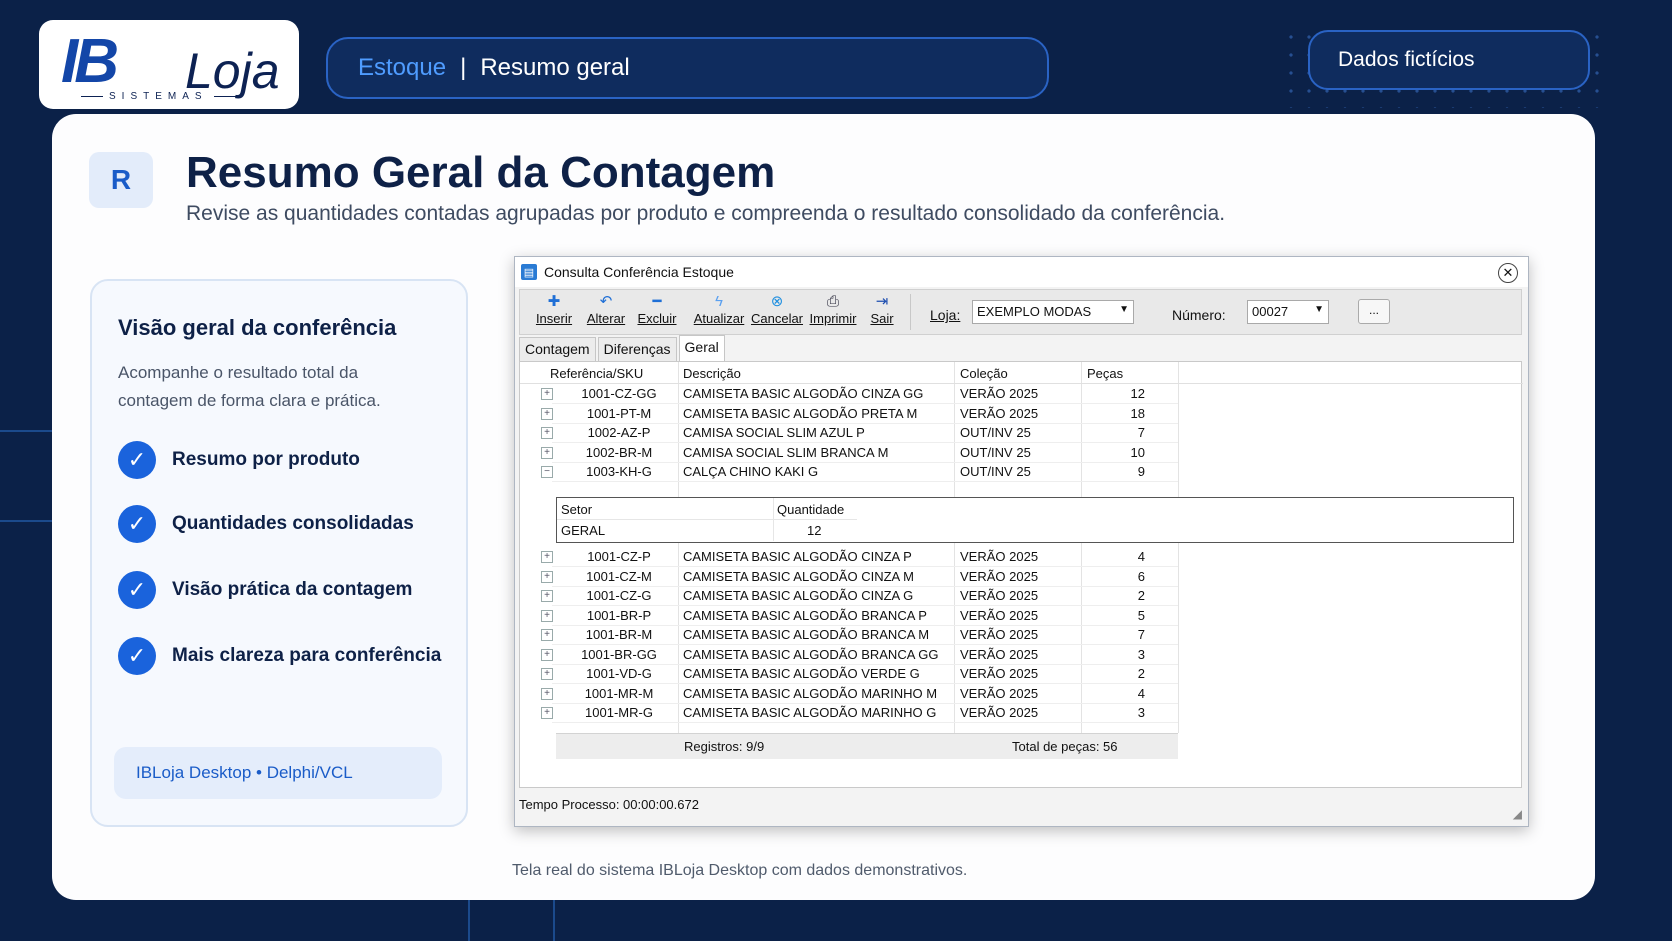  What do you see at coordinates (801, 673) in the screenshot?
I see `description-cell: CAMISETA BASIC ALGODÃO VERDE G` at bounding box center [801, 673].